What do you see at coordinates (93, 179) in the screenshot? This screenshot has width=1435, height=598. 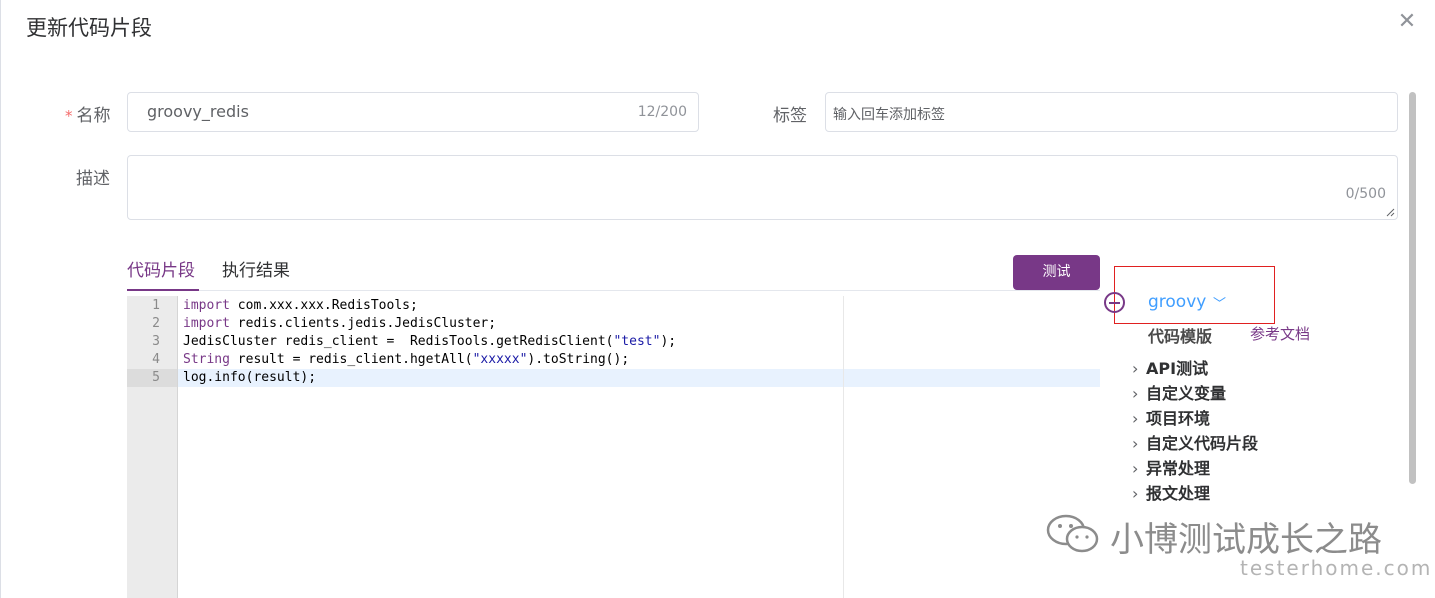 I see `description-label: 描述` at bounding box center [93, 179].